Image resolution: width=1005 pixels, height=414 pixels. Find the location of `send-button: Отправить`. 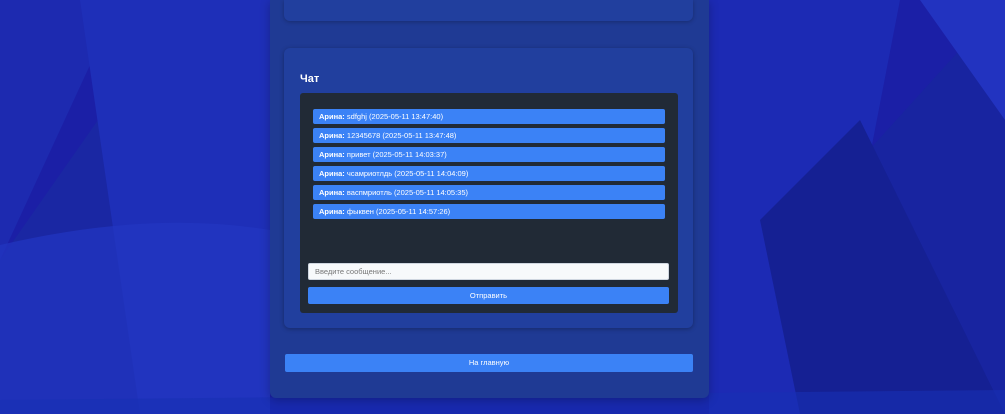

send-button: Отправить is located at coordinates (488, 295).